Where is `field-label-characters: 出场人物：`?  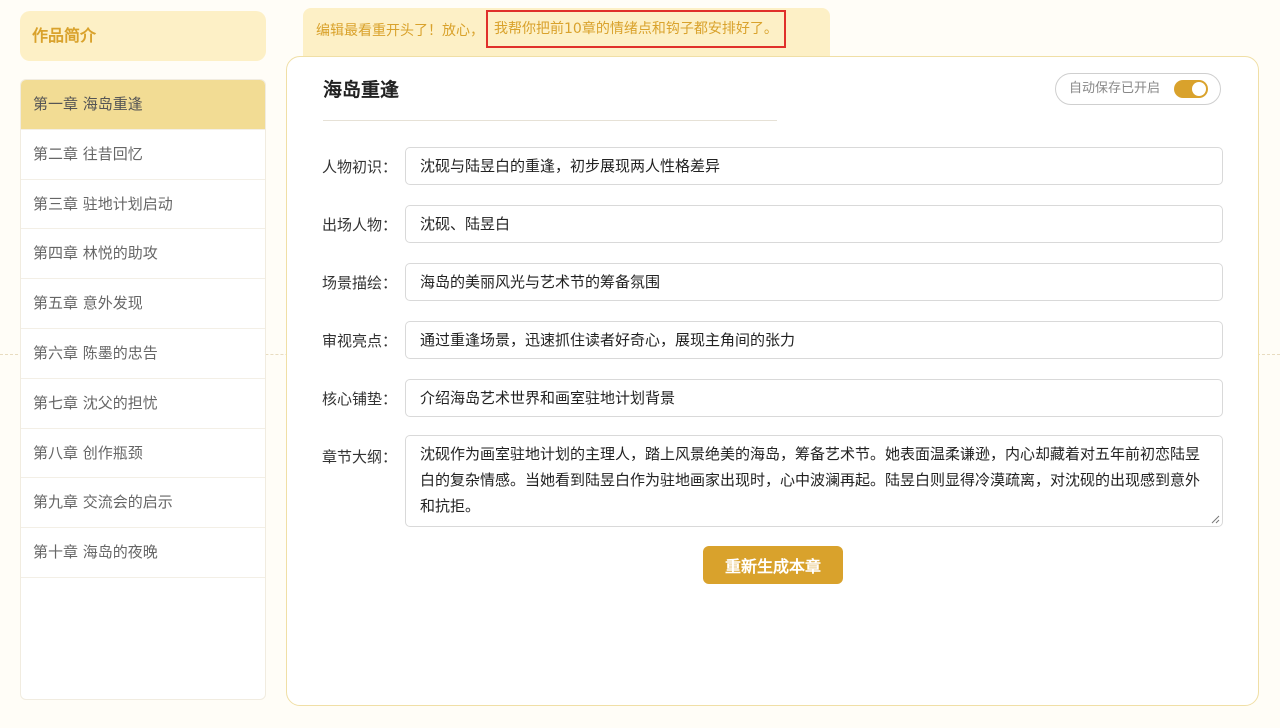
field-label-characters: 出场人物： is located at coordinates (360, 225).